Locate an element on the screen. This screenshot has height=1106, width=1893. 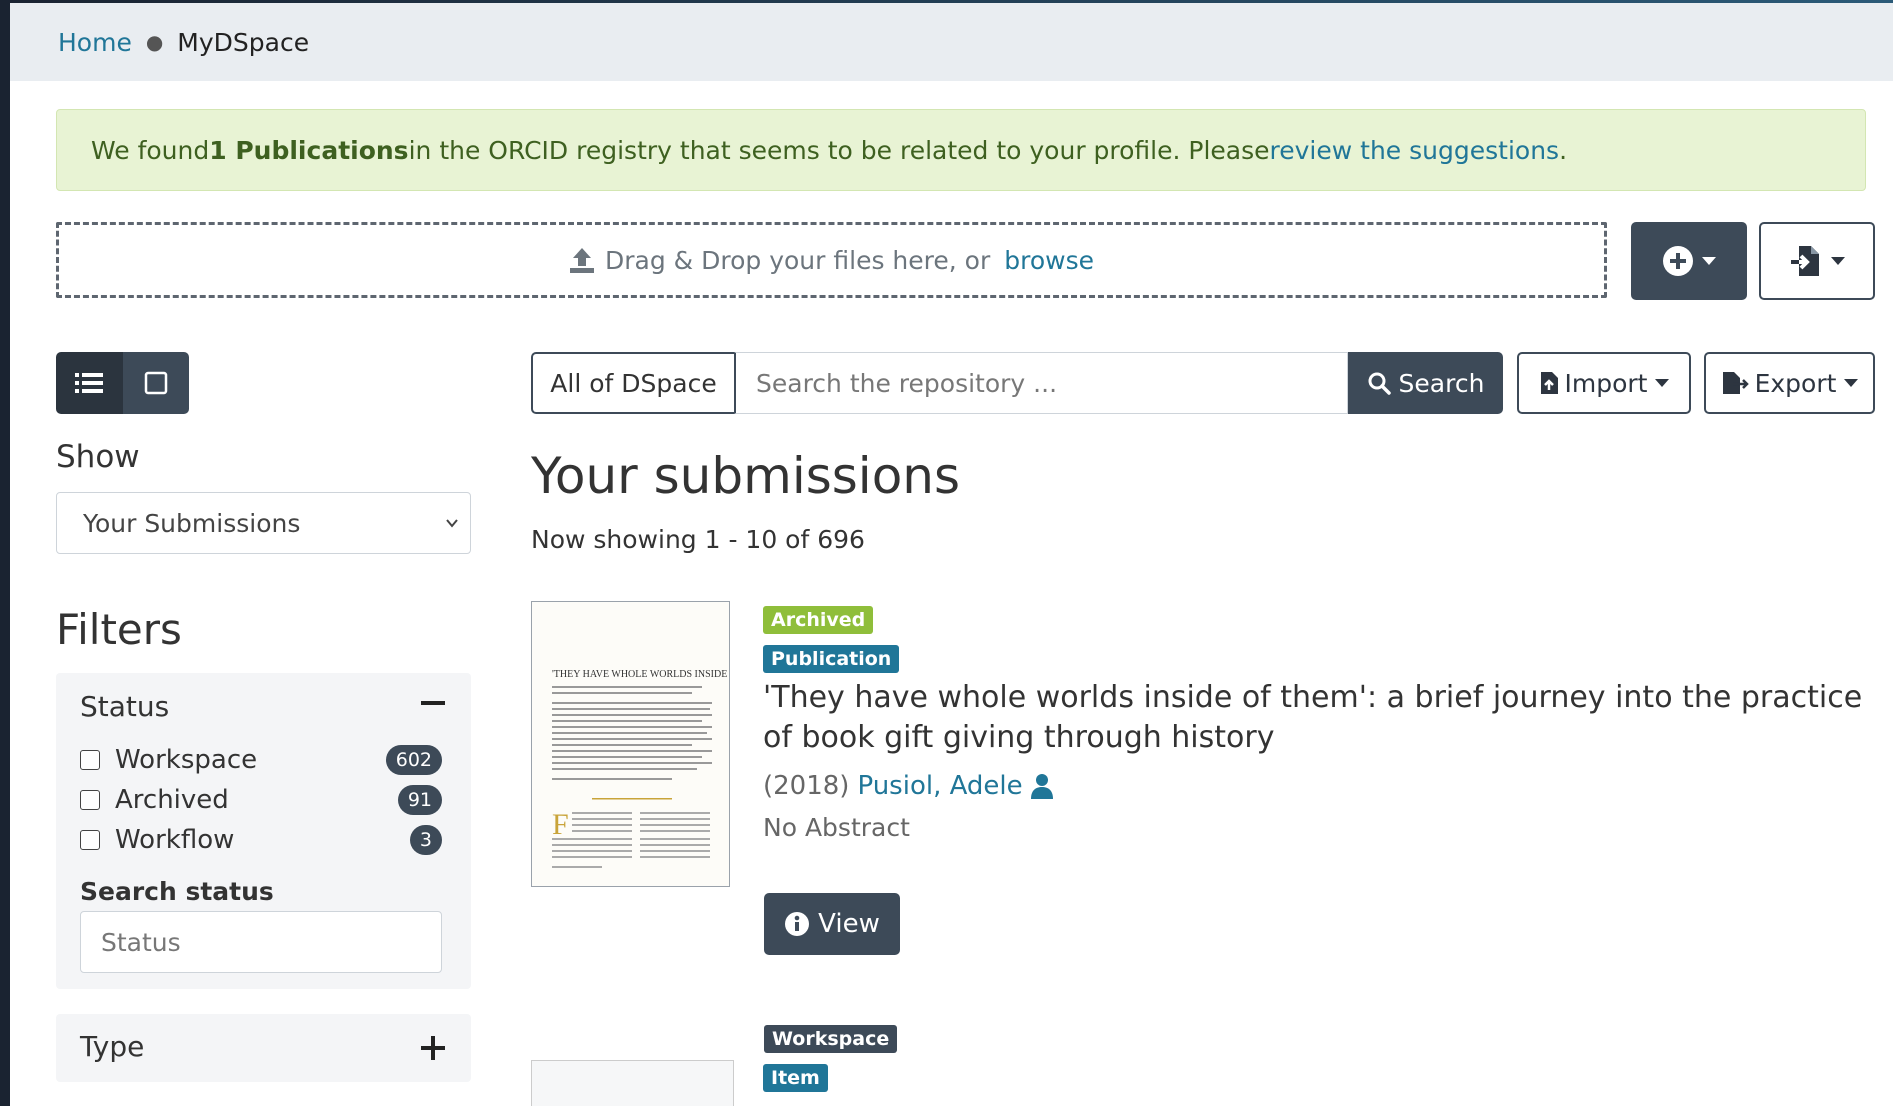
import-button: Import is located at coordinates (1604, 383).